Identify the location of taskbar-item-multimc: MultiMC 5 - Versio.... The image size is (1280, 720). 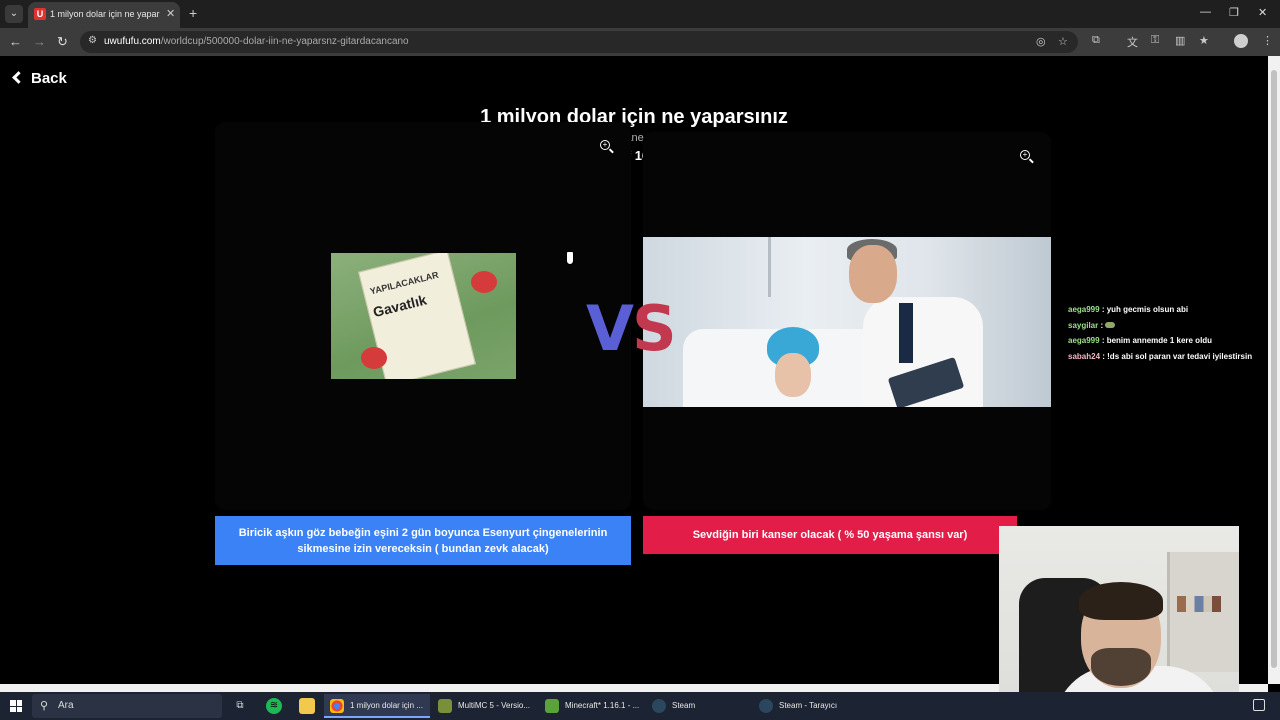
(484, 706).